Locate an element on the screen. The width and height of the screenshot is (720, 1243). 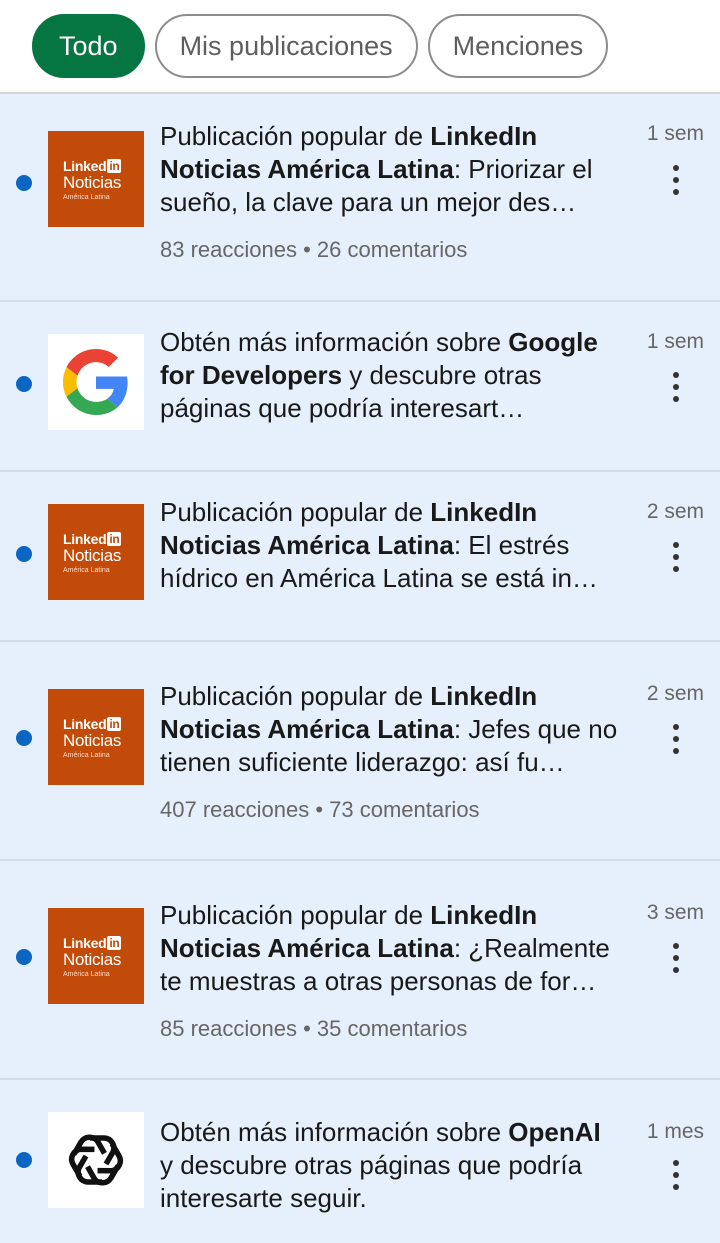
openai-logo is located at coordinates (96, 1160).